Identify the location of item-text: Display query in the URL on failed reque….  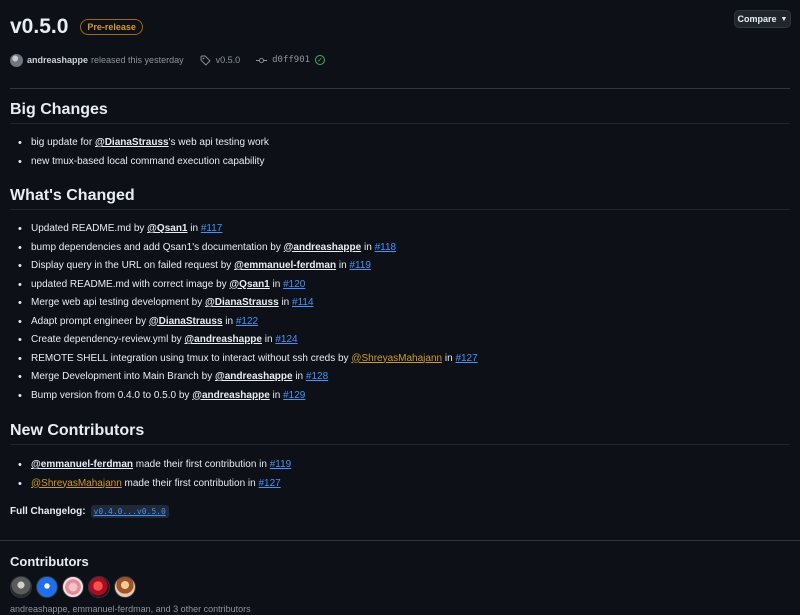
(133, 265).